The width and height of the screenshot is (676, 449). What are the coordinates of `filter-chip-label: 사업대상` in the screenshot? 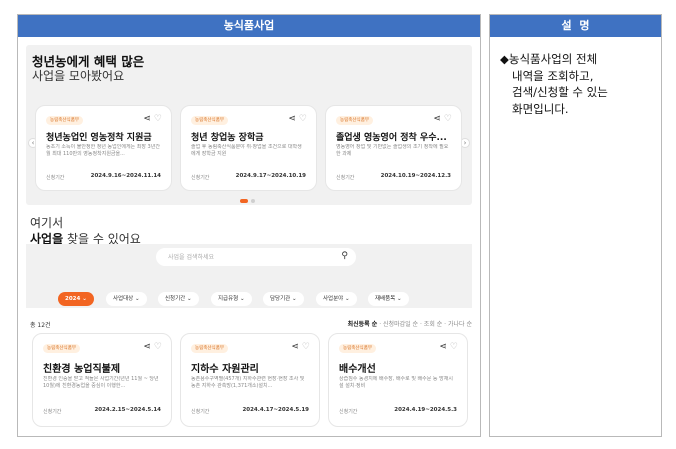 It's located at (123, 299).